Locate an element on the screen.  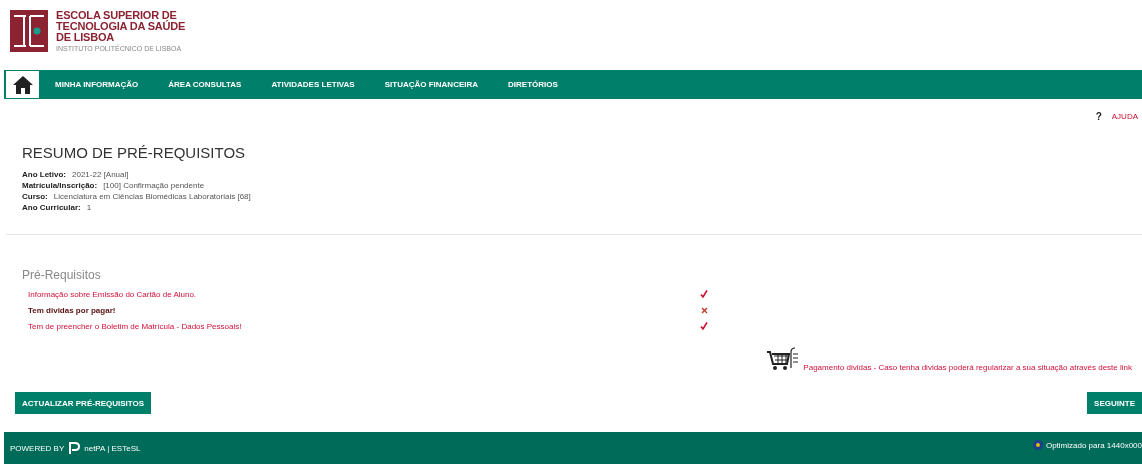
school-logo-icon is located at coordinates (29, 31).